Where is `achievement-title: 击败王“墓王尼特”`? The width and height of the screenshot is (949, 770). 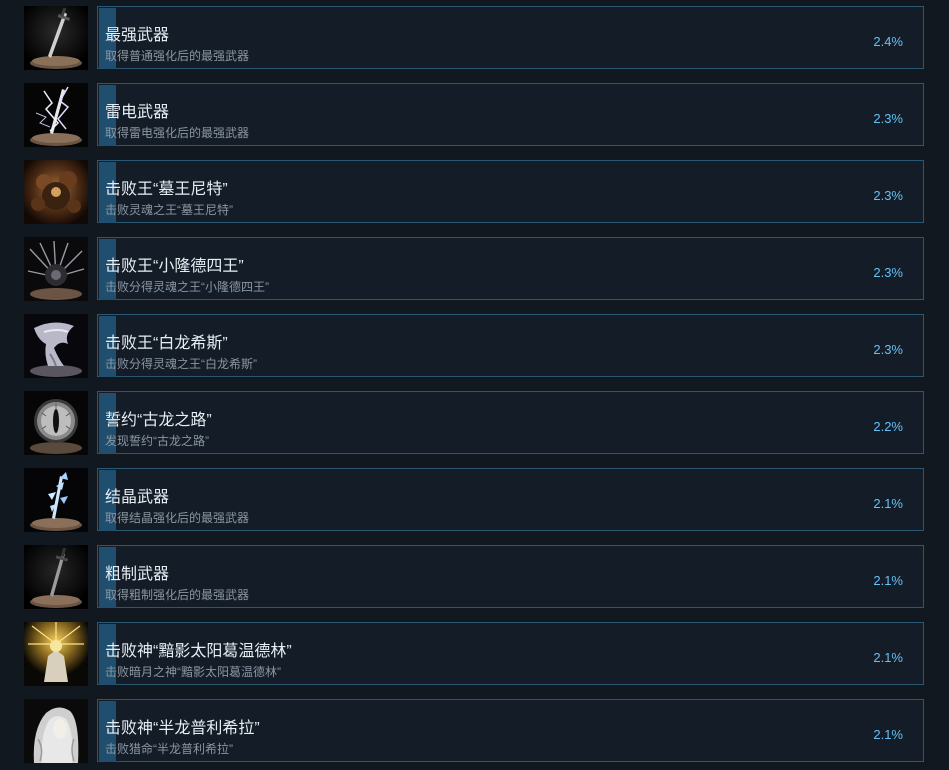 achievement-title: 击败王“墓王尼特” is located at coordinates (166, 189).